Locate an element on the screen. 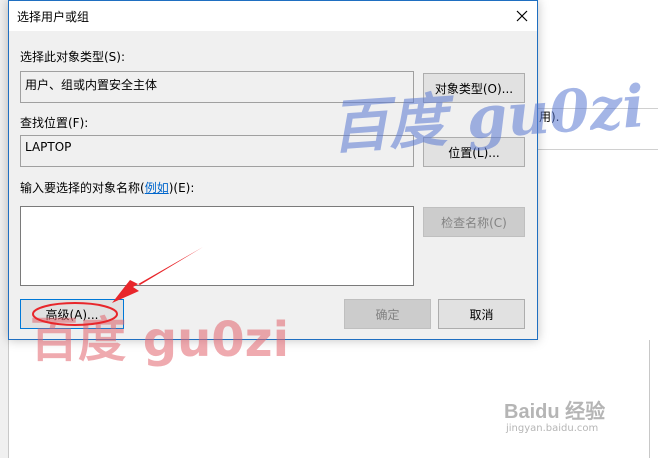 The width and height of the screenshot is (658, 458). cancel-button: 取消 is located at coordinates (481, 314).